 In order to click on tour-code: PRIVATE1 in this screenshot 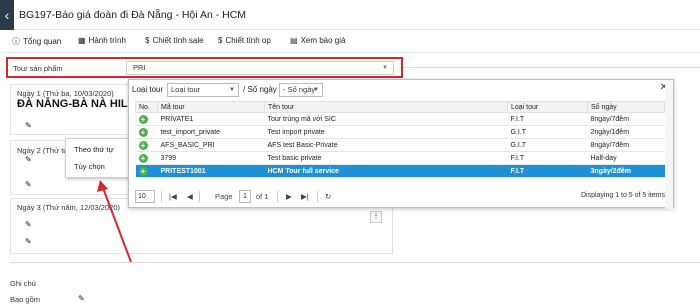, I will do `click(211, 119)`.